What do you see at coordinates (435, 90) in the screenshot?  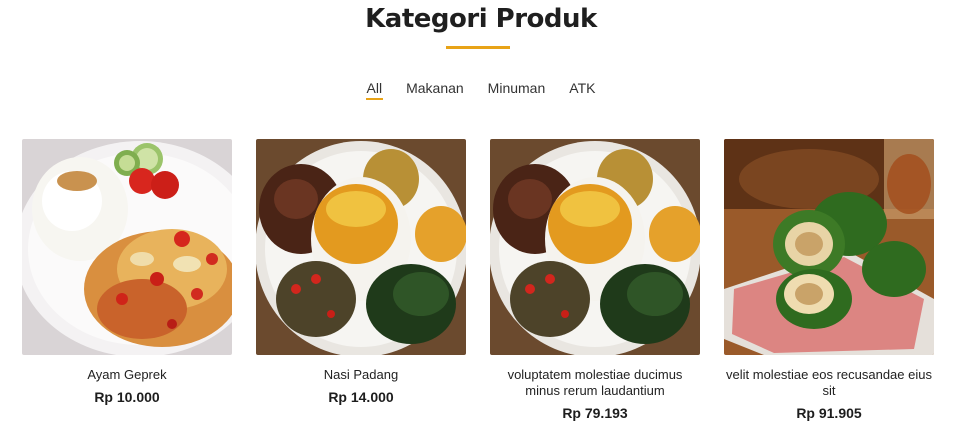 I see `filter-makanan: Makanan` at bounding box center [435, 90].